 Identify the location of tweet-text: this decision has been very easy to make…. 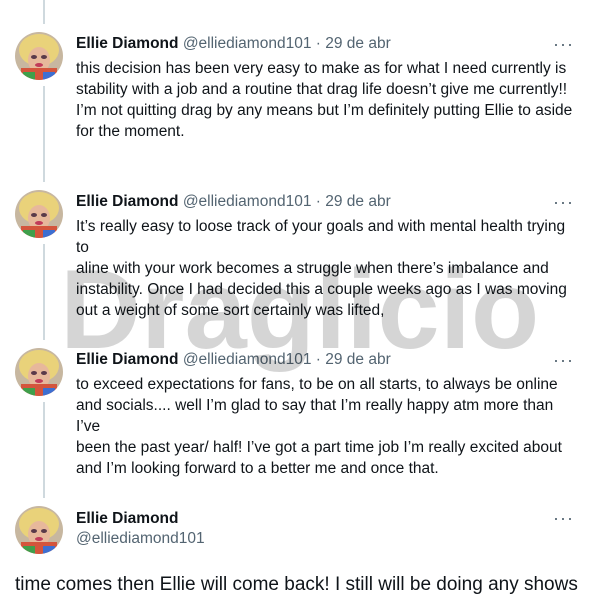
(324, 100).